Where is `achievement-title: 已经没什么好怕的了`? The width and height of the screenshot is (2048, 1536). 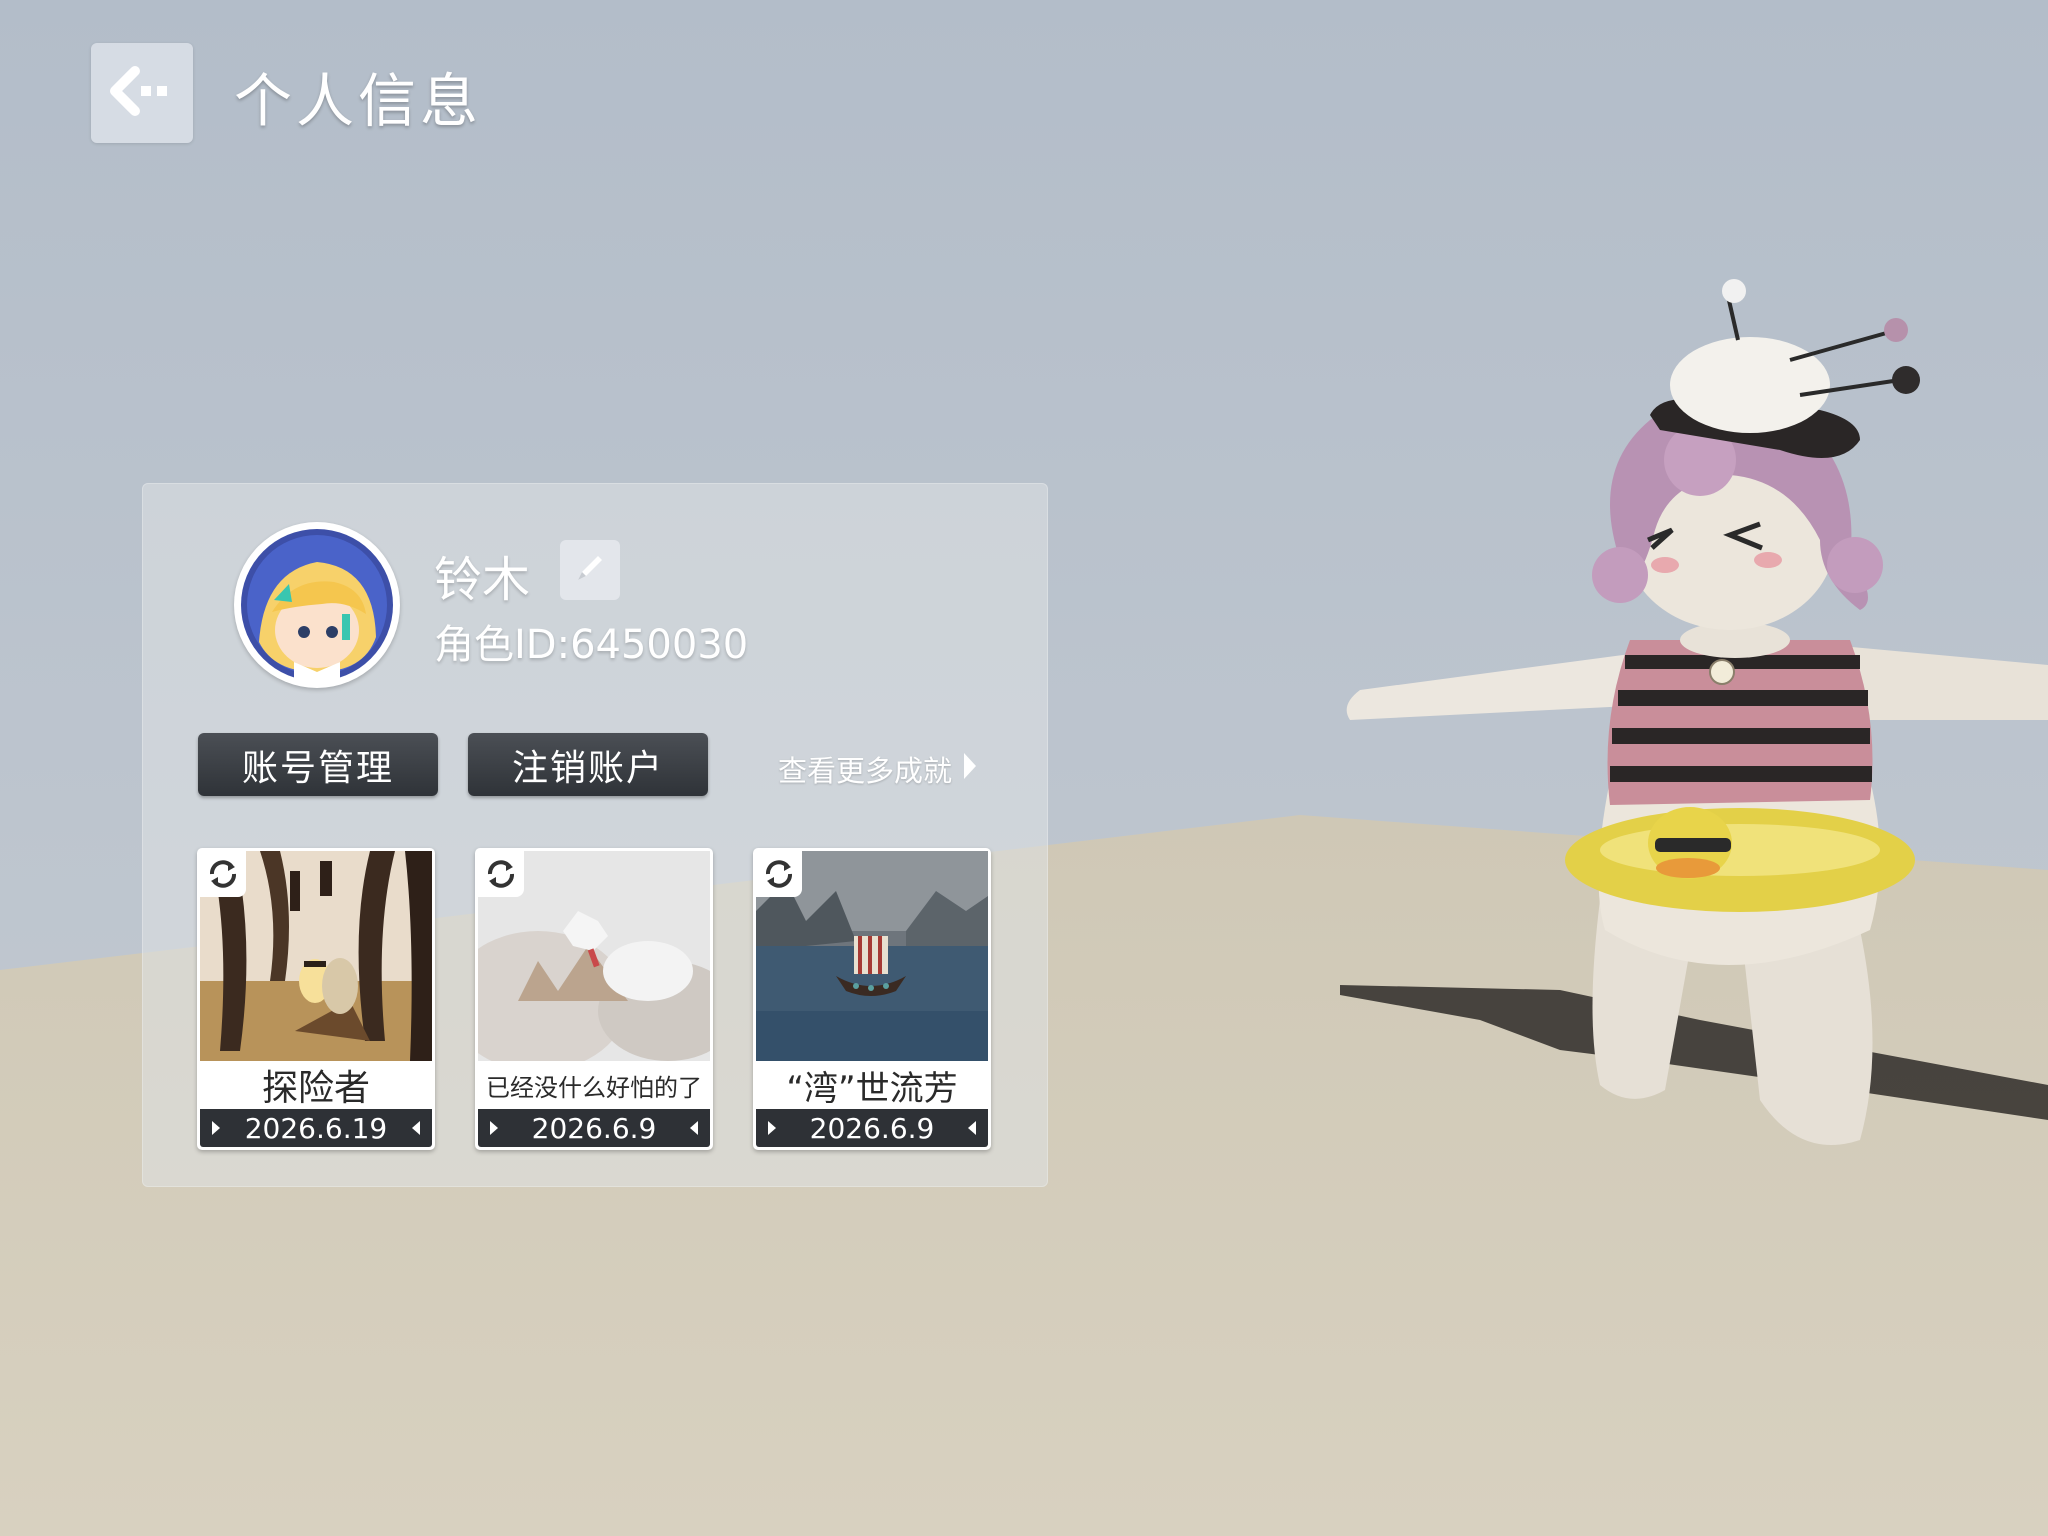
achievement-title: 已经没什么好怕的了 is located at coordinates (594, 1087).